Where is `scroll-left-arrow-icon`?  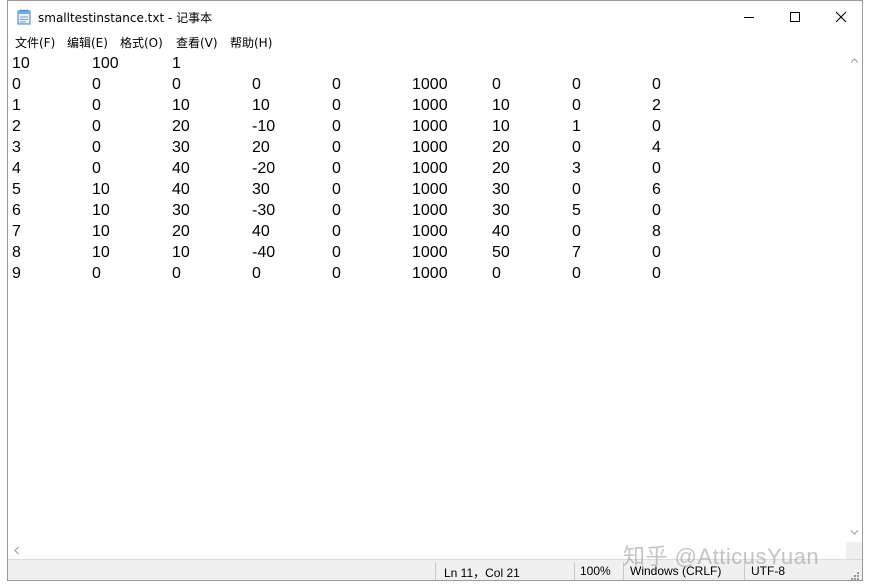
scroll-left-arrow-icon is located at coordinates (16, 550).